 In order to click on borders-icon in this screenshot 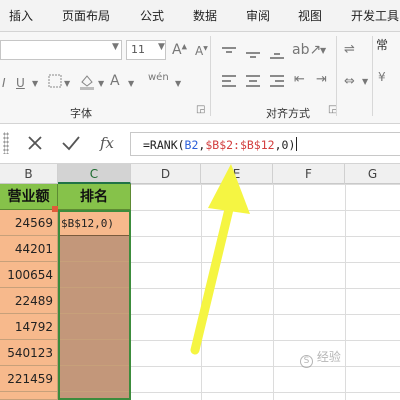, I will do `click(55, 82)`.